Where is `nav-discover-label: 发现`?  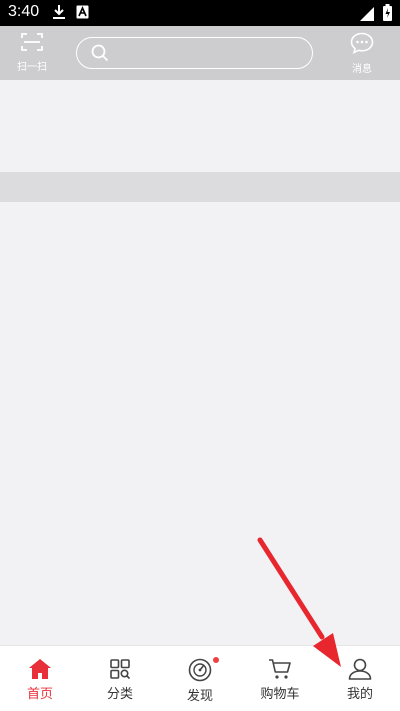
nav-discover-label: 发现 is located at coordinates (199, 696).